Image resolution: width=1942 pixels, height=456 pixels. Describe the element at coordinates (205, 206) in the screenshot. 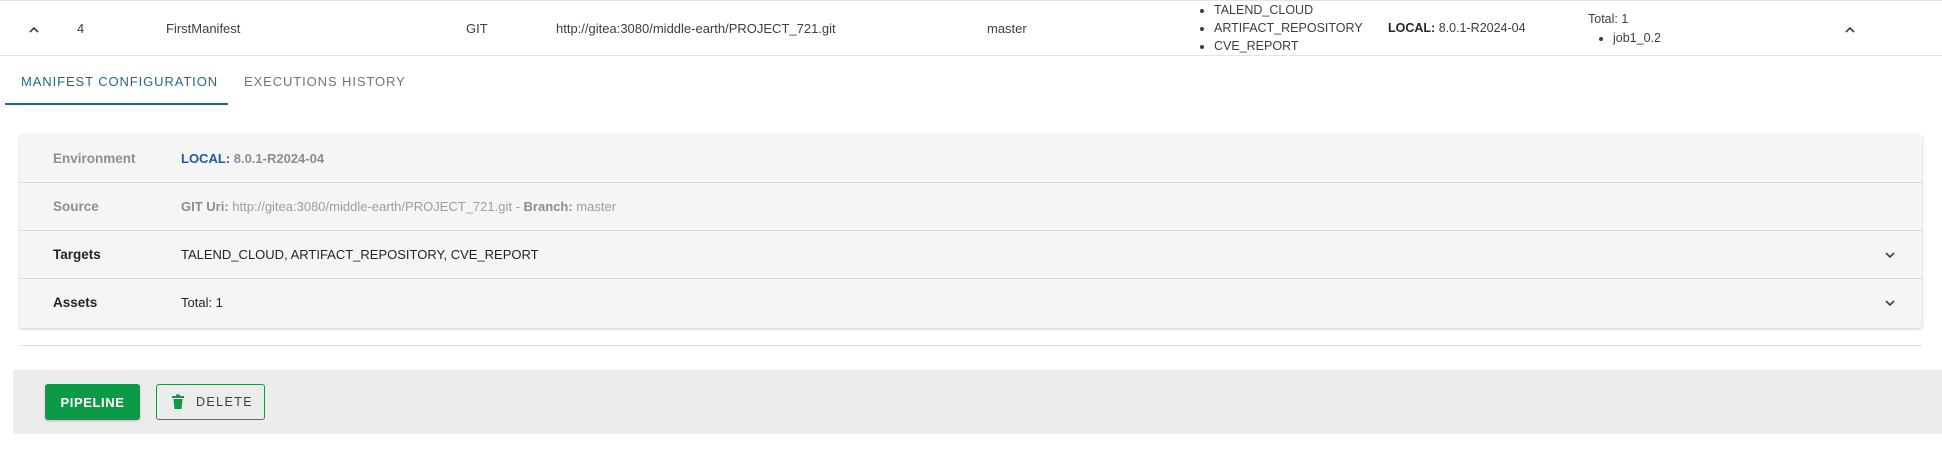

I see `git-uri-label: GIT Uri:` at that location.